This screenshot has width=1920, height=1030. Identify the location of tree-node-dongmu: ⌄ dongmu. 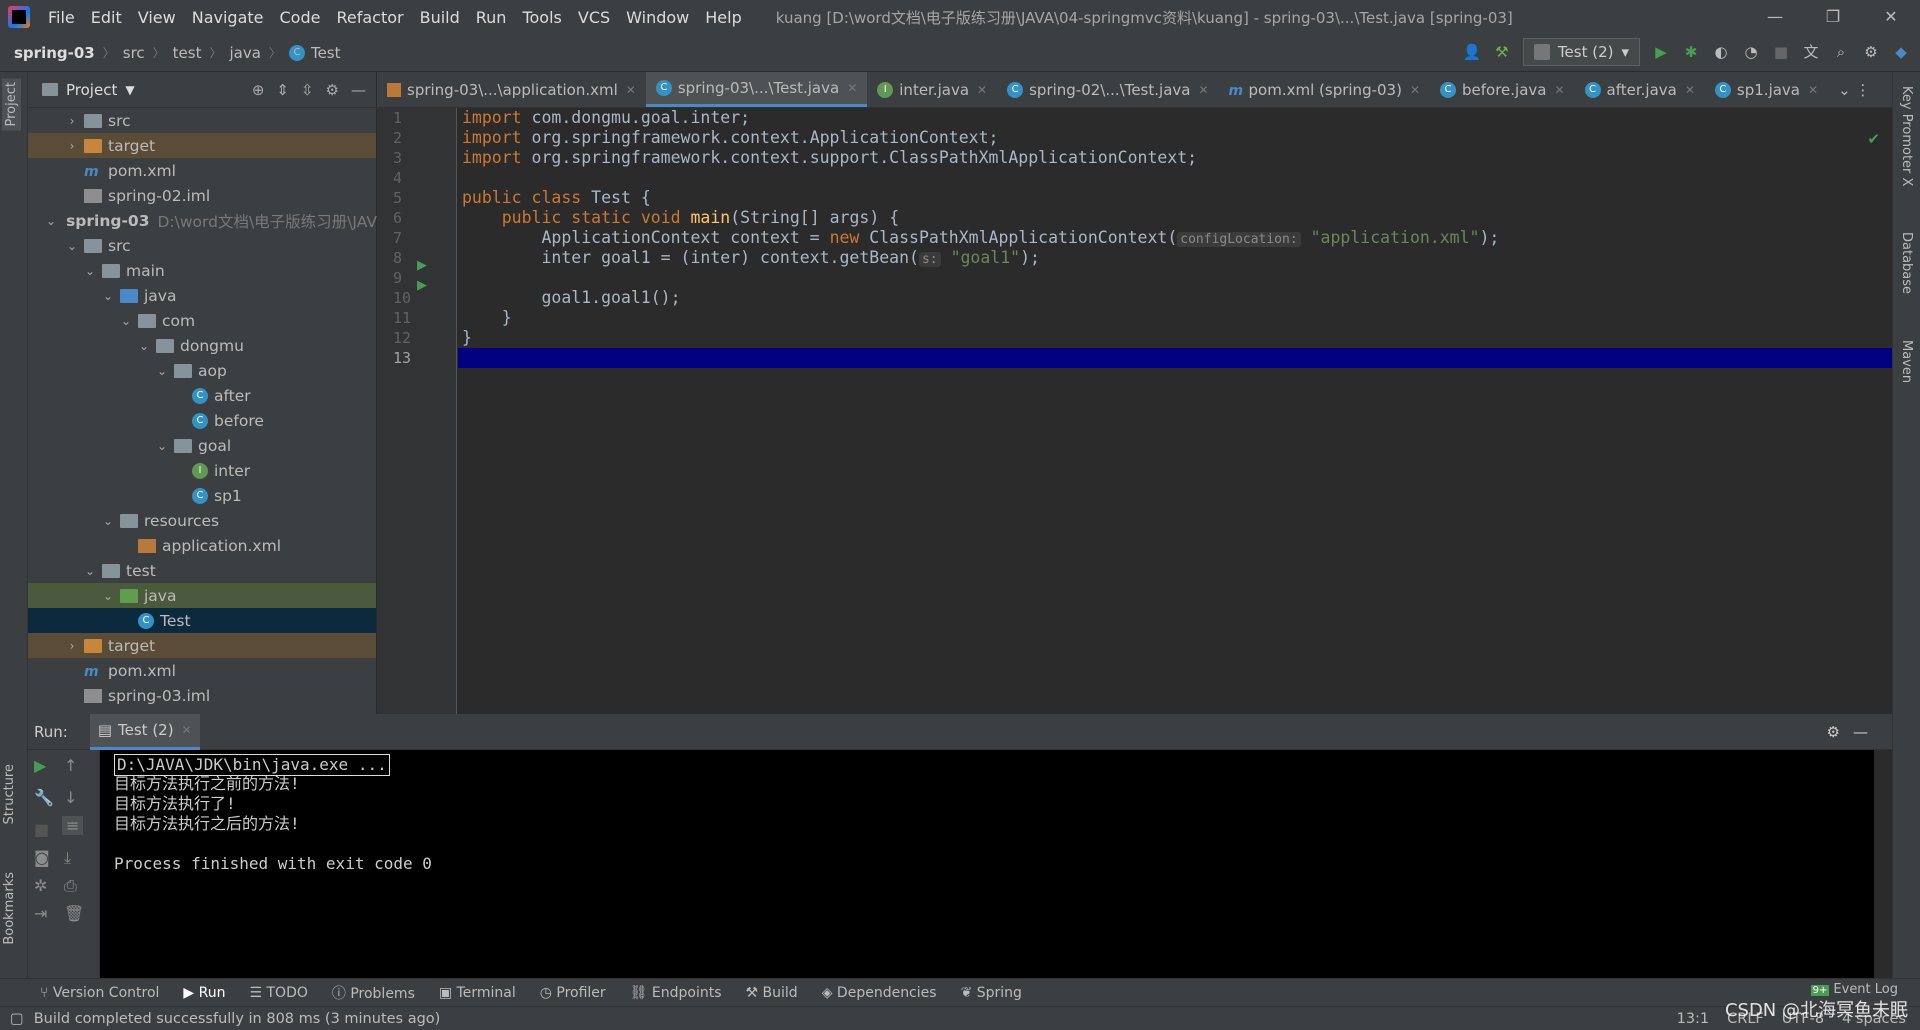
(202, 345).